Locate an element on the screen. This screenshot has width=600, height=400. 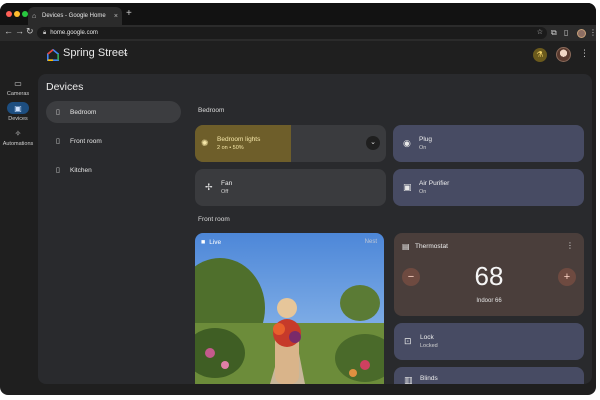
browser-tab: ⌂ Devices - Google Home × is located at coordinates (75, 16).